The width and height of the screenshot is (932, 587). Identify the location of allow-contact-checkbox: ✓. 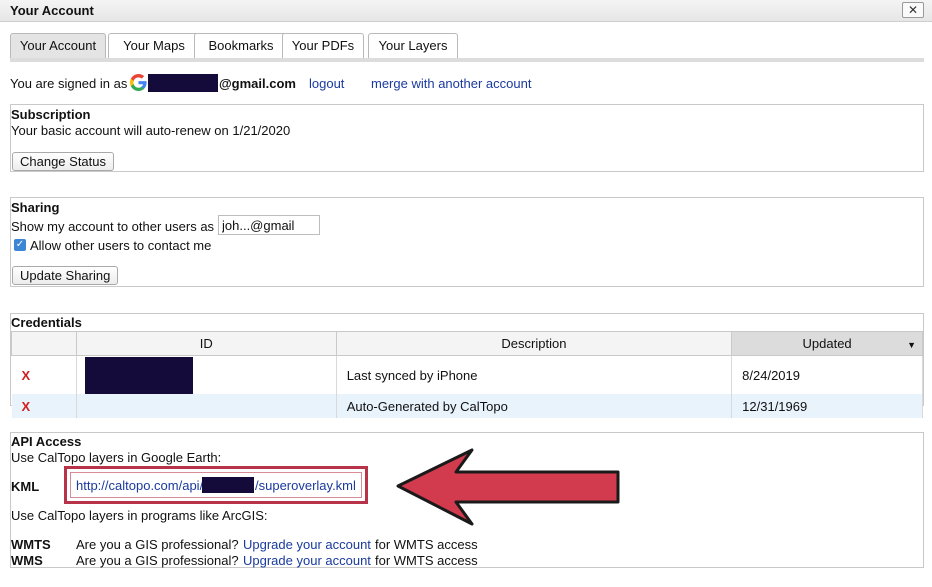
(20, 245).